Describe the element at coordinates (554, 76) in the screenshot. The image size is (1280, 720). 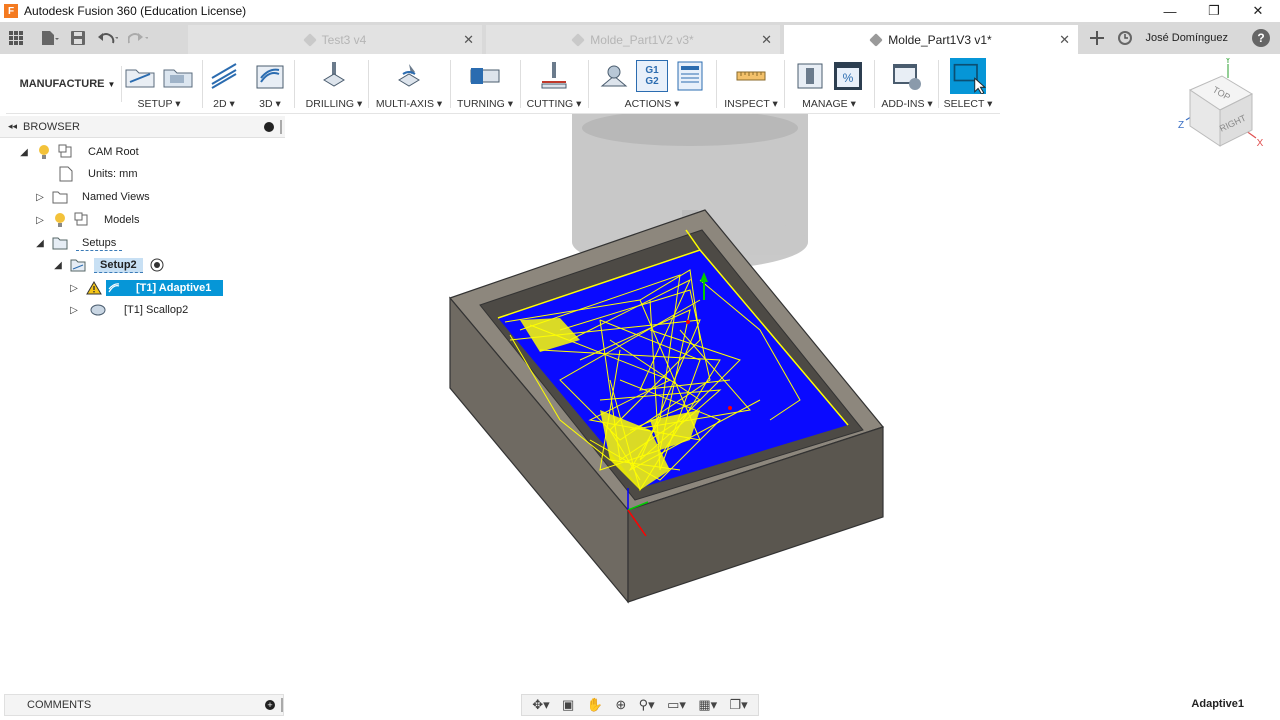
I see `cutting-icon` at that location.